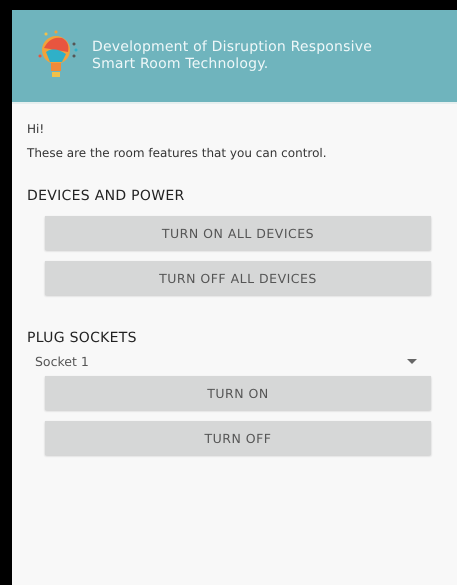 The width and height of the screenshot is (457, 585). Describe the element at coordinates (238, 438) in the screenshot. I see `action-button: TURN OFF` at that location.